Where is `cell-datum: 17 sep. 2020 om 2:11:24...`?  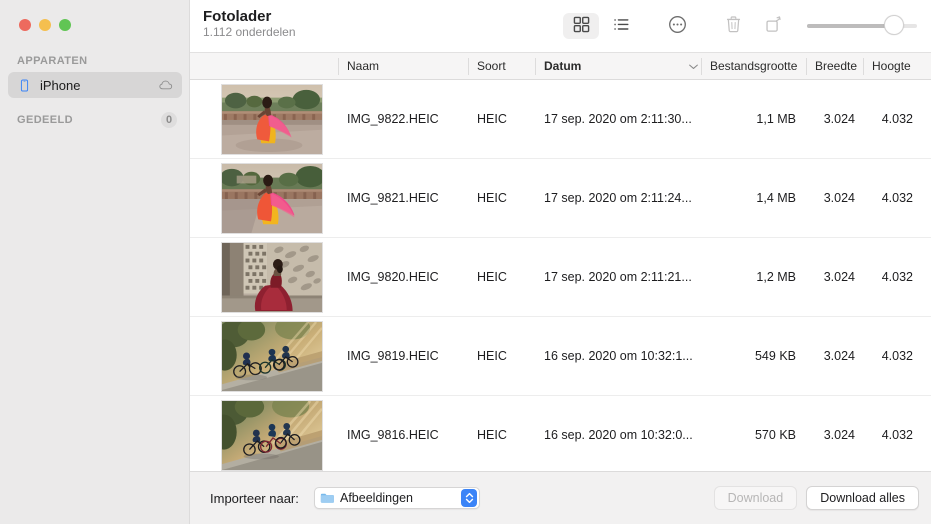
cell-datum: 17 sep. 2020 om 2:11:24... is located at coordinates (618, 198).